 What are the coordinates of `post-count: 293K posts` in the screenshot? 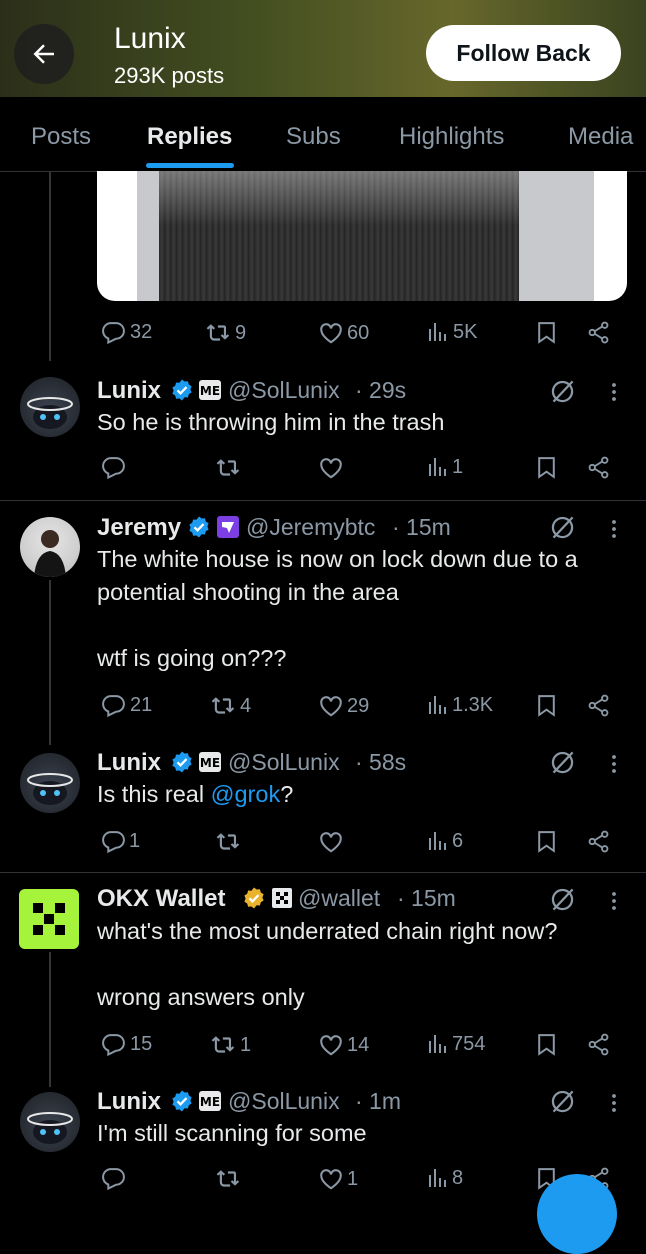 It's located at (169, 75).